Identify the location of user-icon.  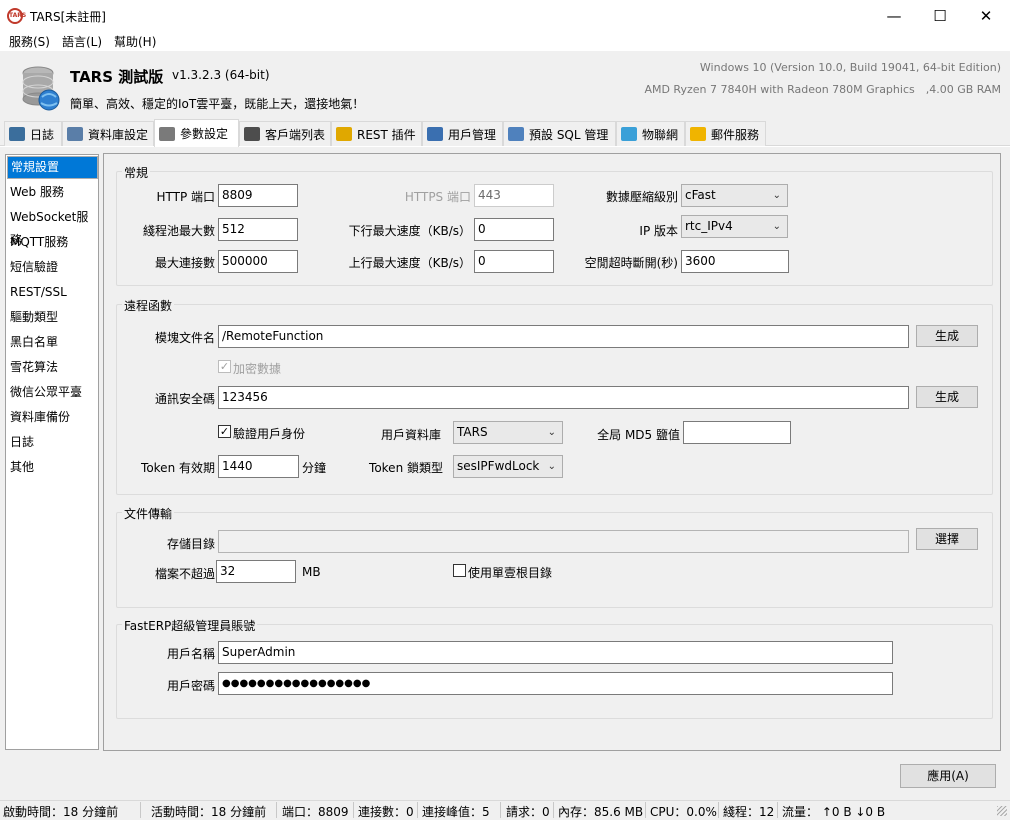
(435, 134).